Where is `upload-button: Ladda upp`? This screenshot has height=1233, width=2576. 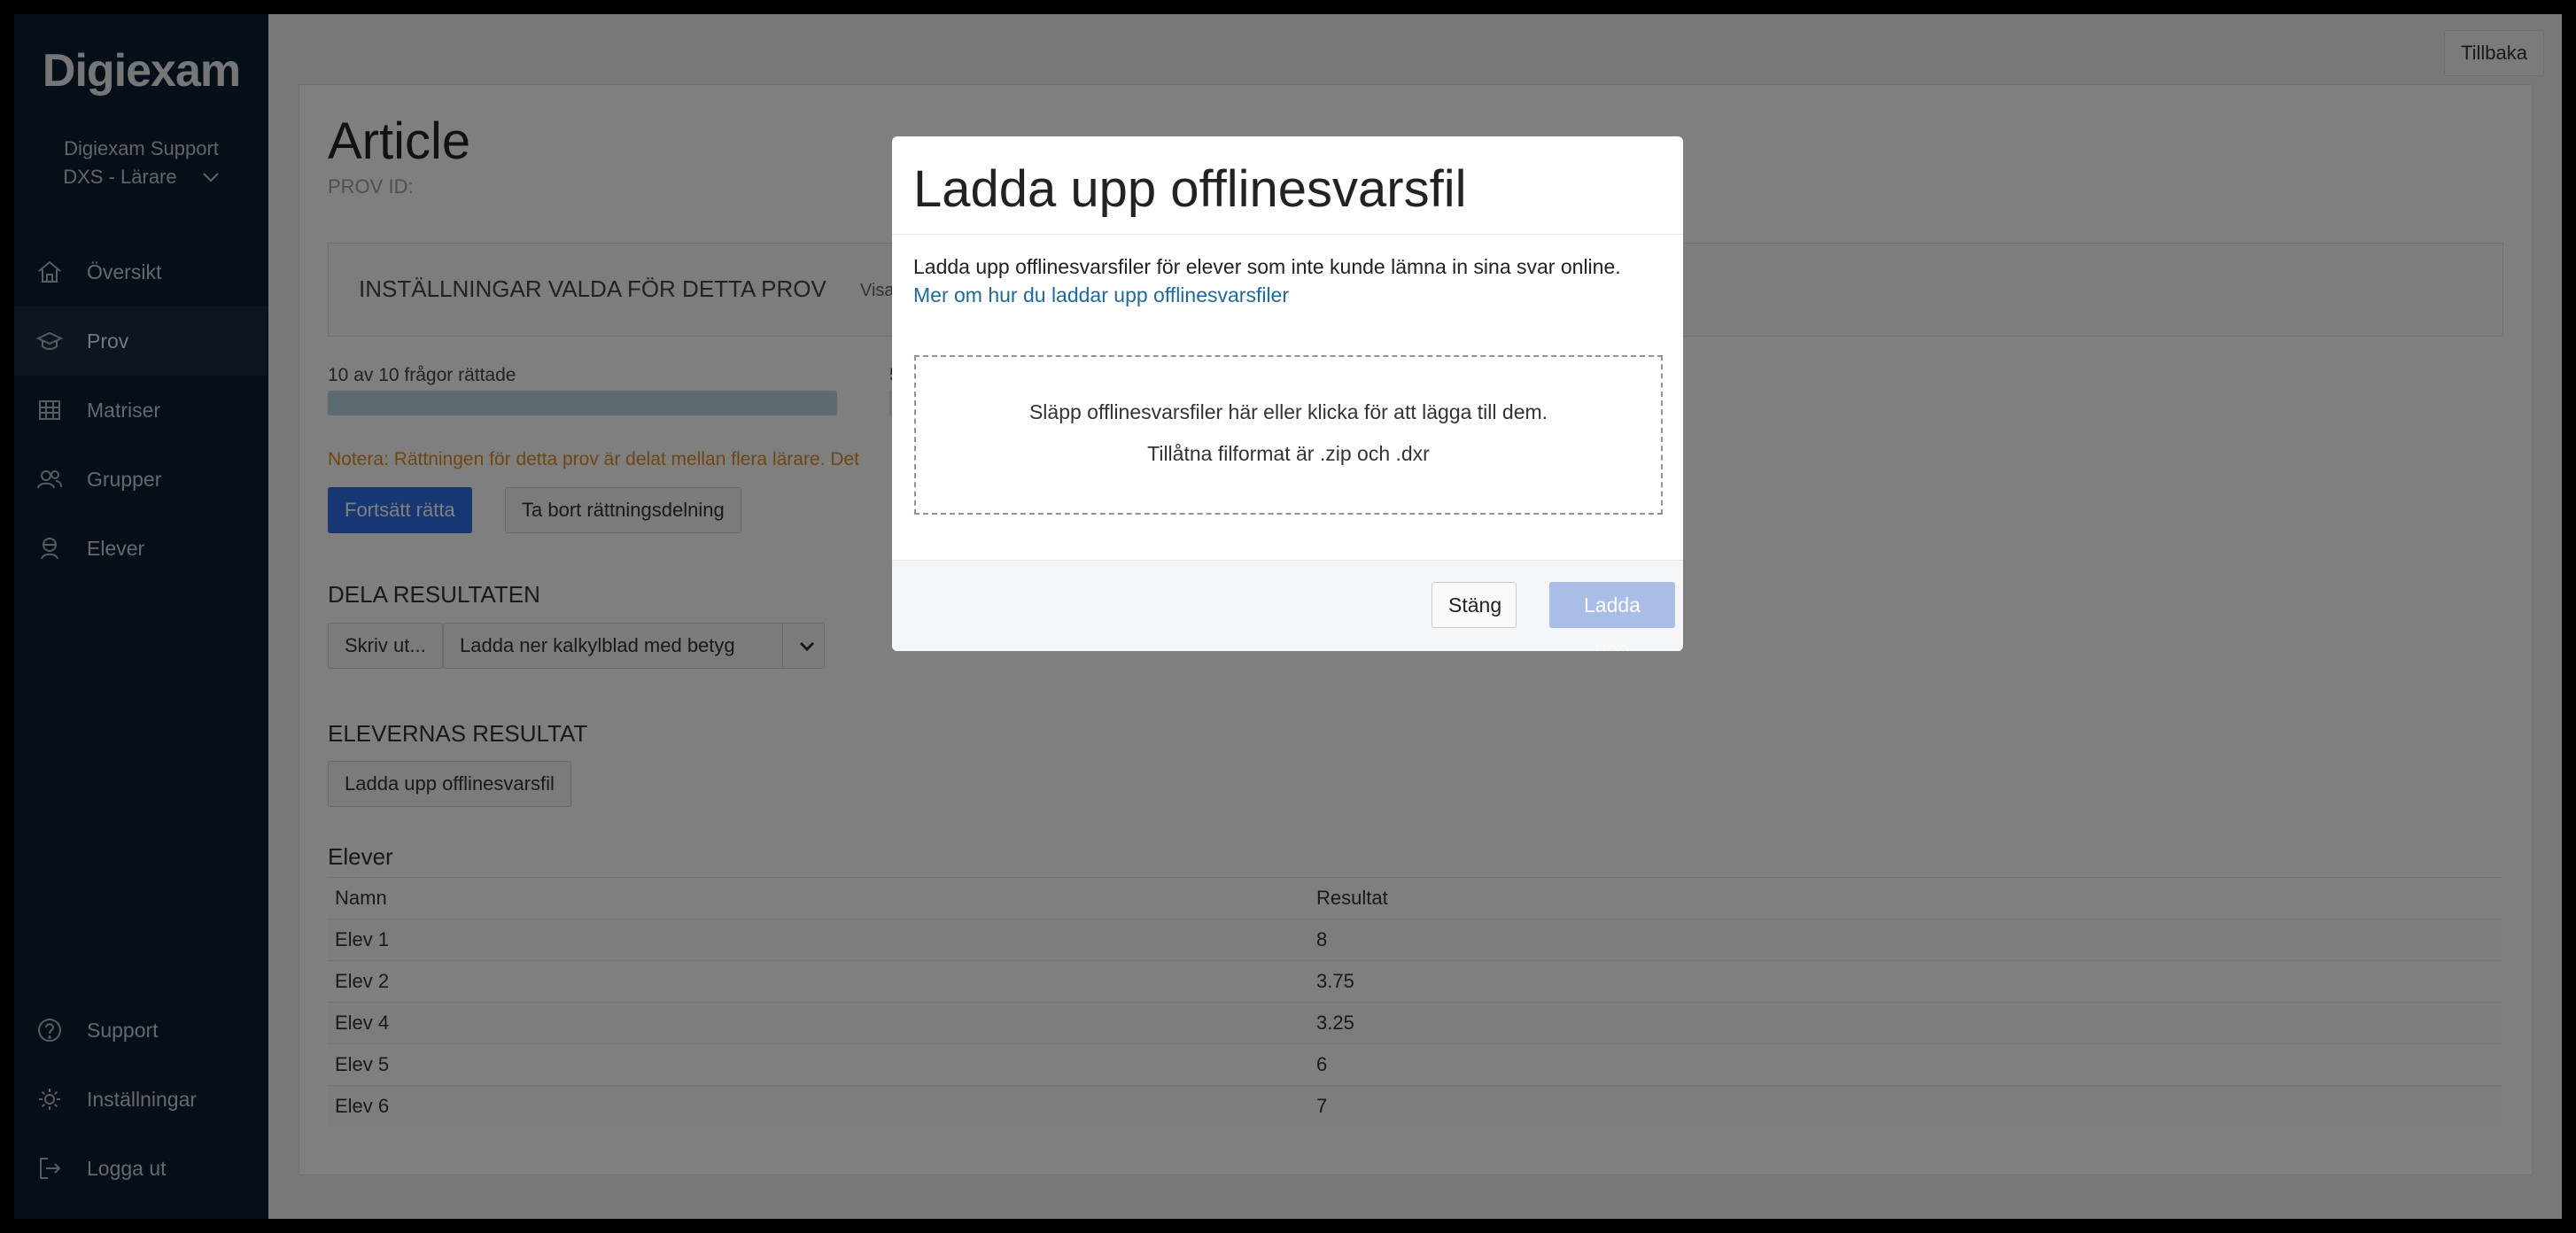 upload-button: Ladda upp is located at coordinates (1612, 616).